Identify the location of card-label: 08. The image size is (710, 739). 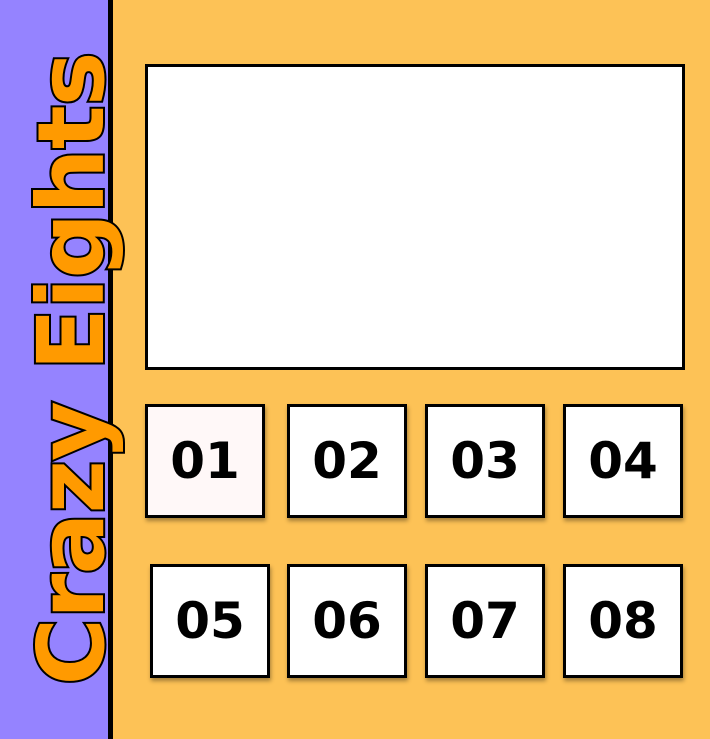
(623, 621).